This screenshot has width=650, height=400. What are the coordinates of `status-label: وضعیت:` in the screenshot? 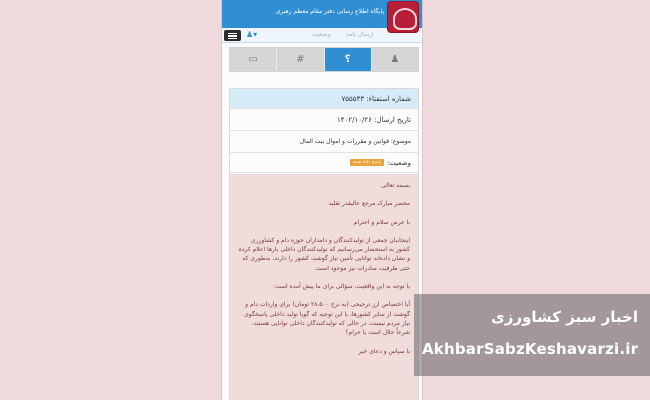 It's located at (398, 162).